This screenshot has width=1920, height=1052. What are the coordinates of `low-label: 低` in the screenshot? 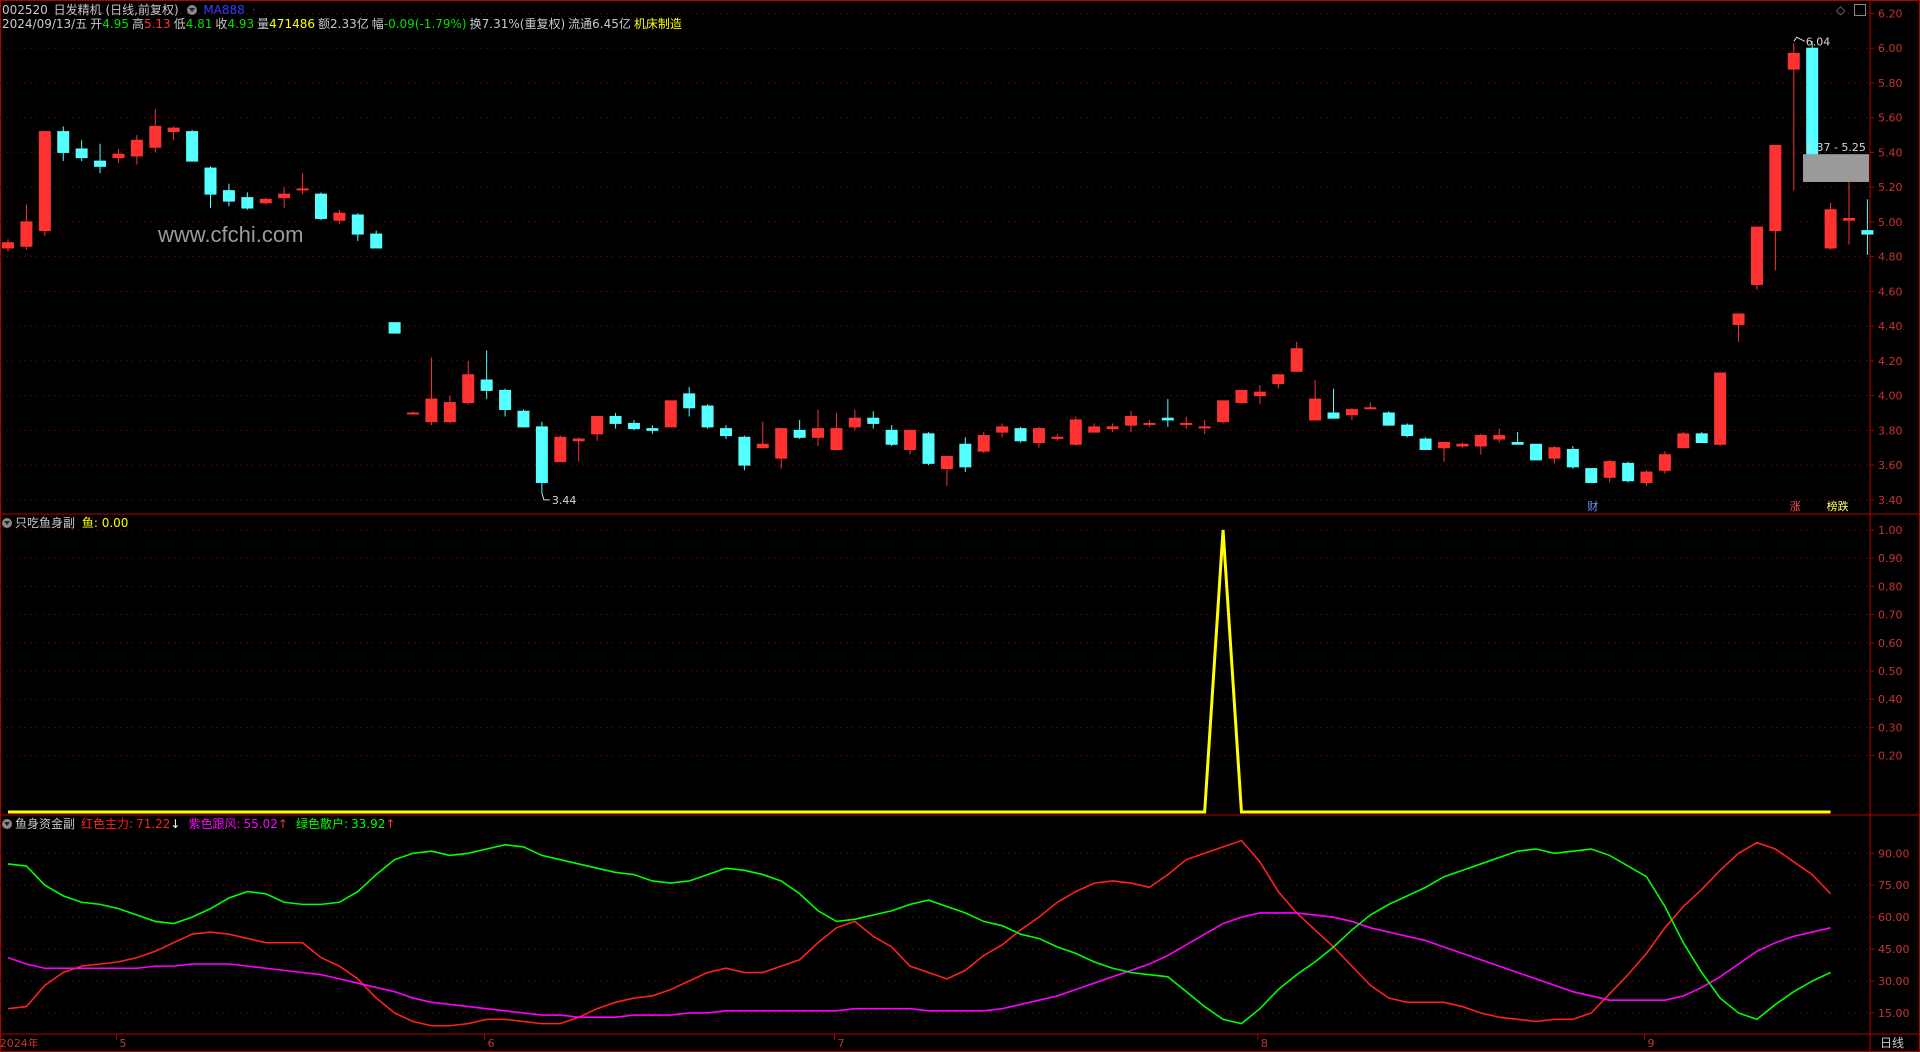 It's located at (179, 24).